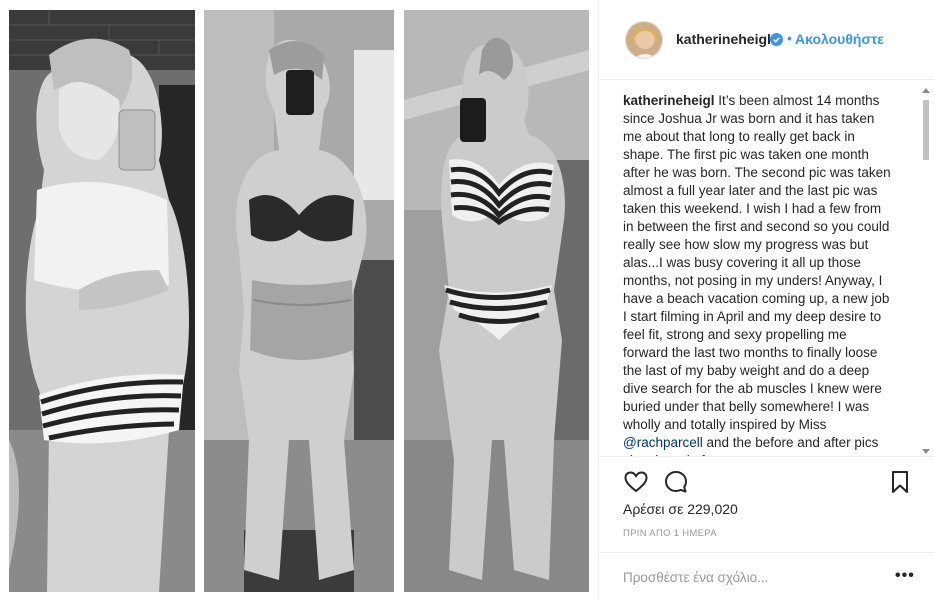 This screenshot has width=934, height=600. Describe the element at coordinates (748, 577) in the screenshot. I see `comment-input` at that location.